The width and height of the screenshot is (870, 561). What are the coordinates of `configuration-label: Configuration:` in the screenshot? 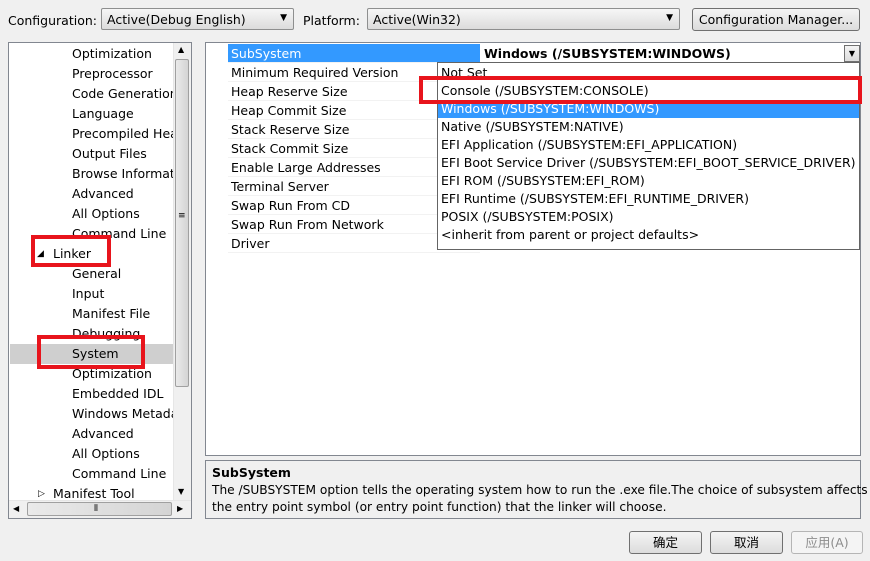 It's located at (52, 20).